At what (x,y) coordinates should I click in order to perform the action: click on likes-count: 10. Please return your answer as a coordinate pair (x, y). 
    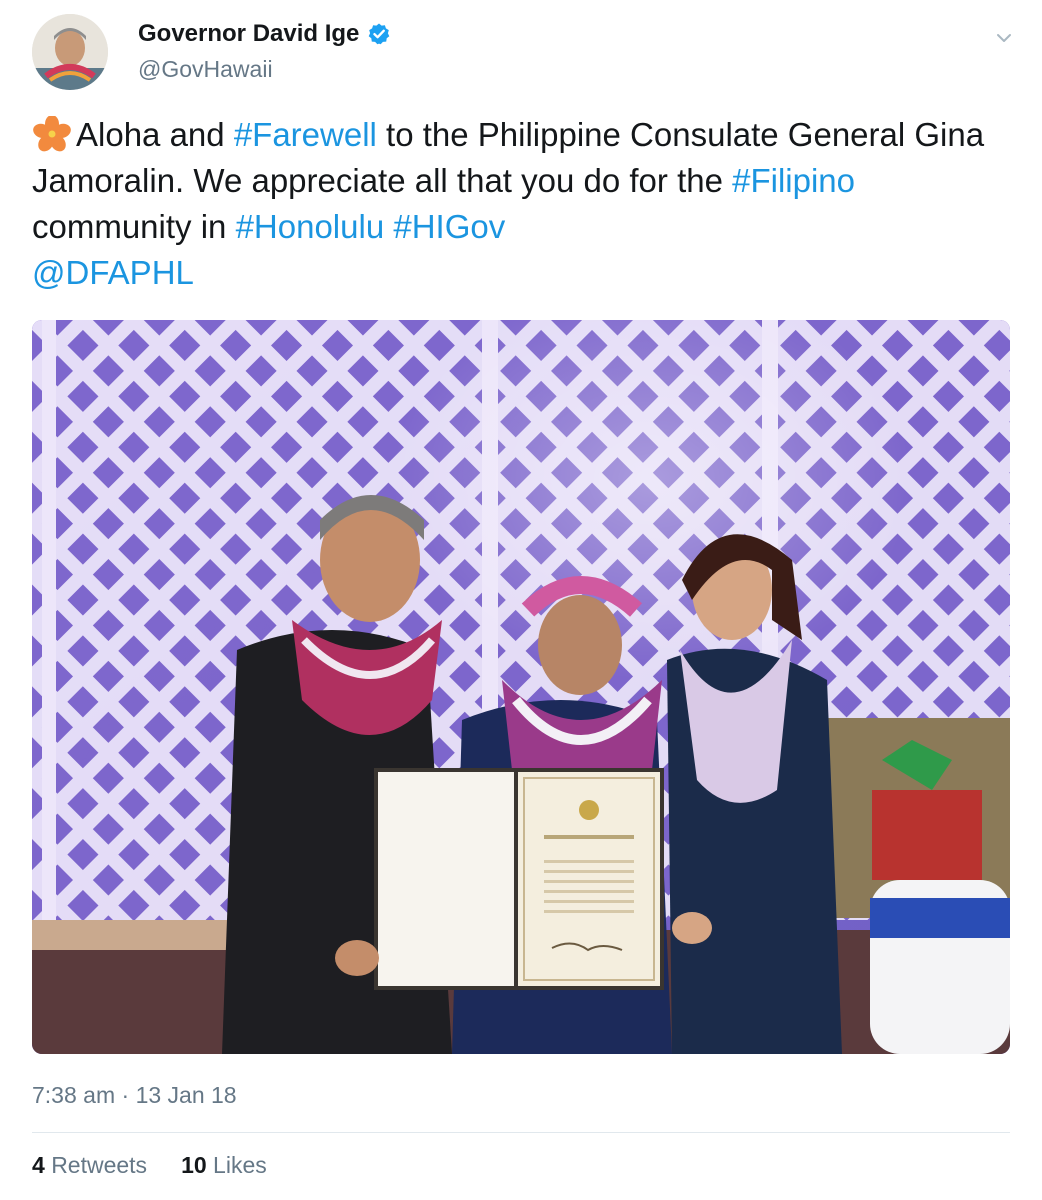
    Looking at the image, I should click on (194, 1165).